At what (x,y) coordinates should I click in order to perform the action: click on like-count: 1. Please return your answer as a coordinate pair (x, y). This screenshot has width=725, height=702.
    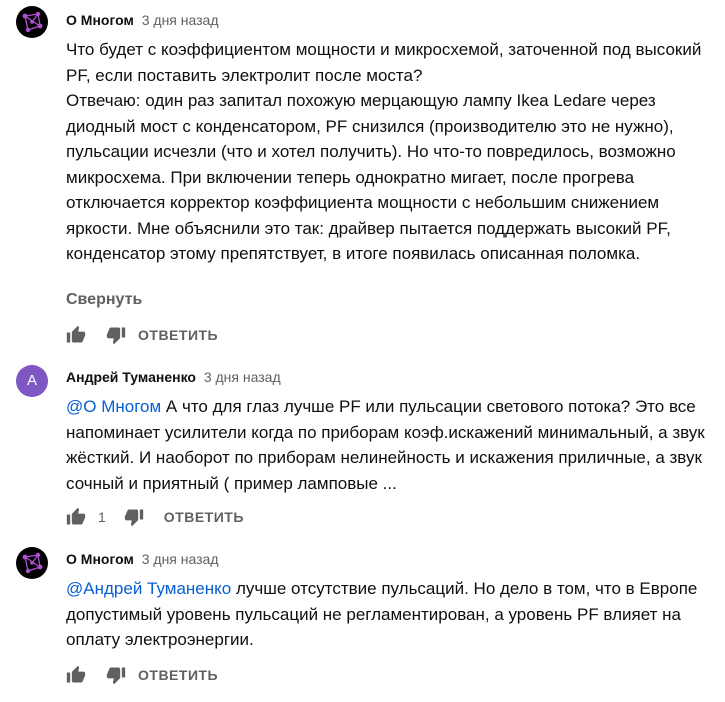
    Looking at the image, I should click on (102, 517).